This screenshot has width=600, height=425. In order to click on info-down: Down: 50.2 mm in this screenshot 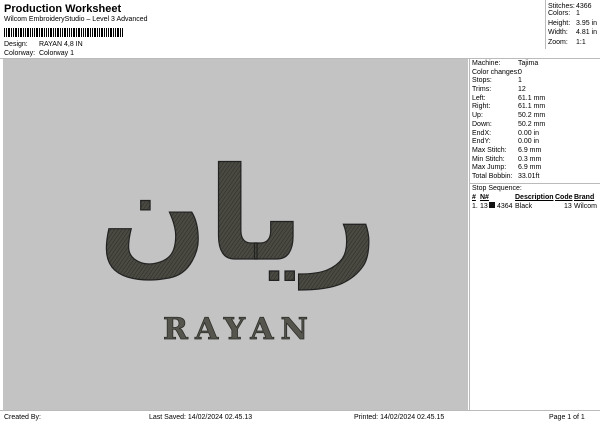, I will do `click(509, 124)`.